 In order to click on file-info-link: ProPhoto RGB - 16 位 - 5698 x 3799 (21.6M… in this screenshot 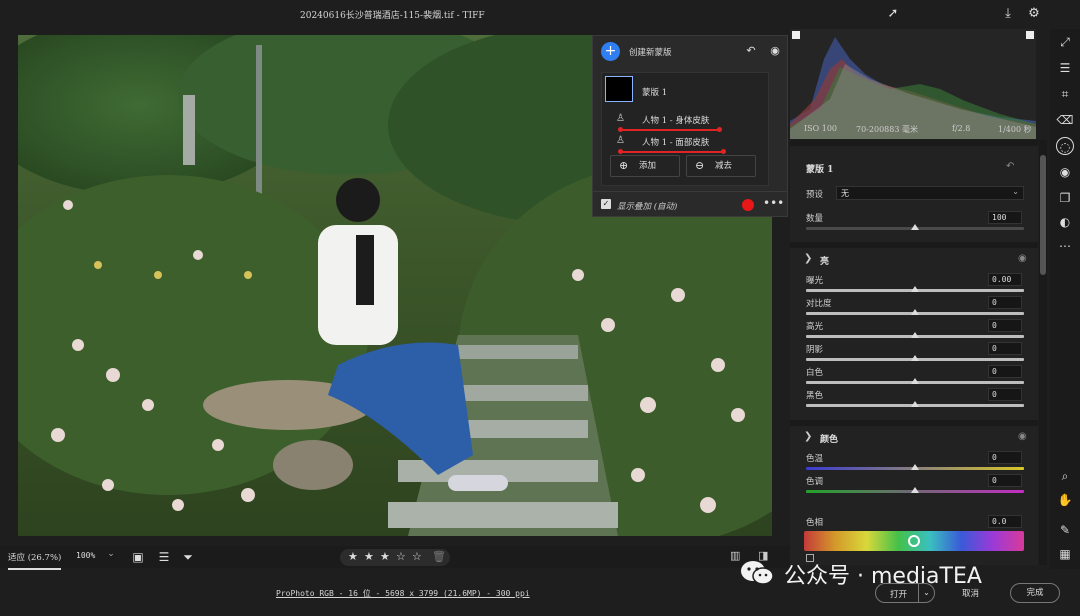, I will do `click(403, 593)`.